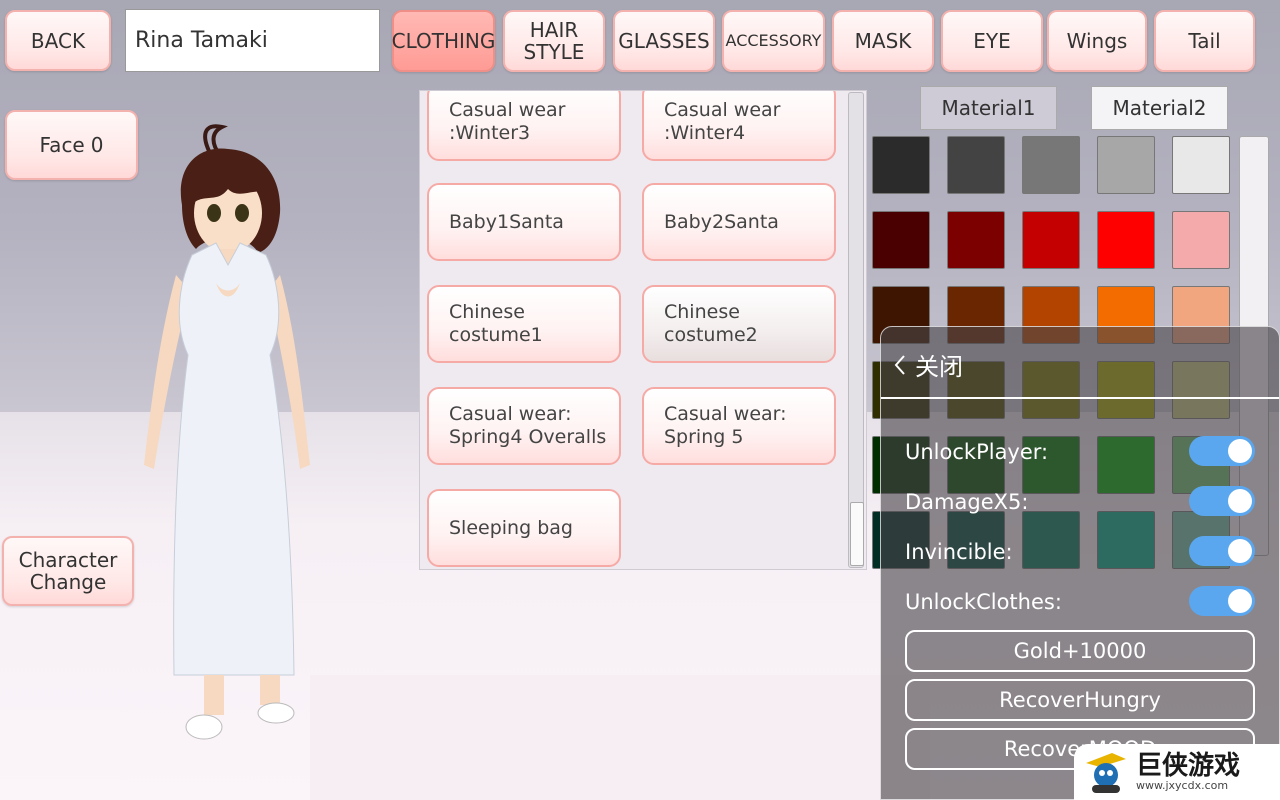 Image resolution: width=1280 pixels, height=800 pixels. What do you see at coordinates (214, 213) in the screenshot?
I see `character-eye-left` at bounding box center [214, 213].